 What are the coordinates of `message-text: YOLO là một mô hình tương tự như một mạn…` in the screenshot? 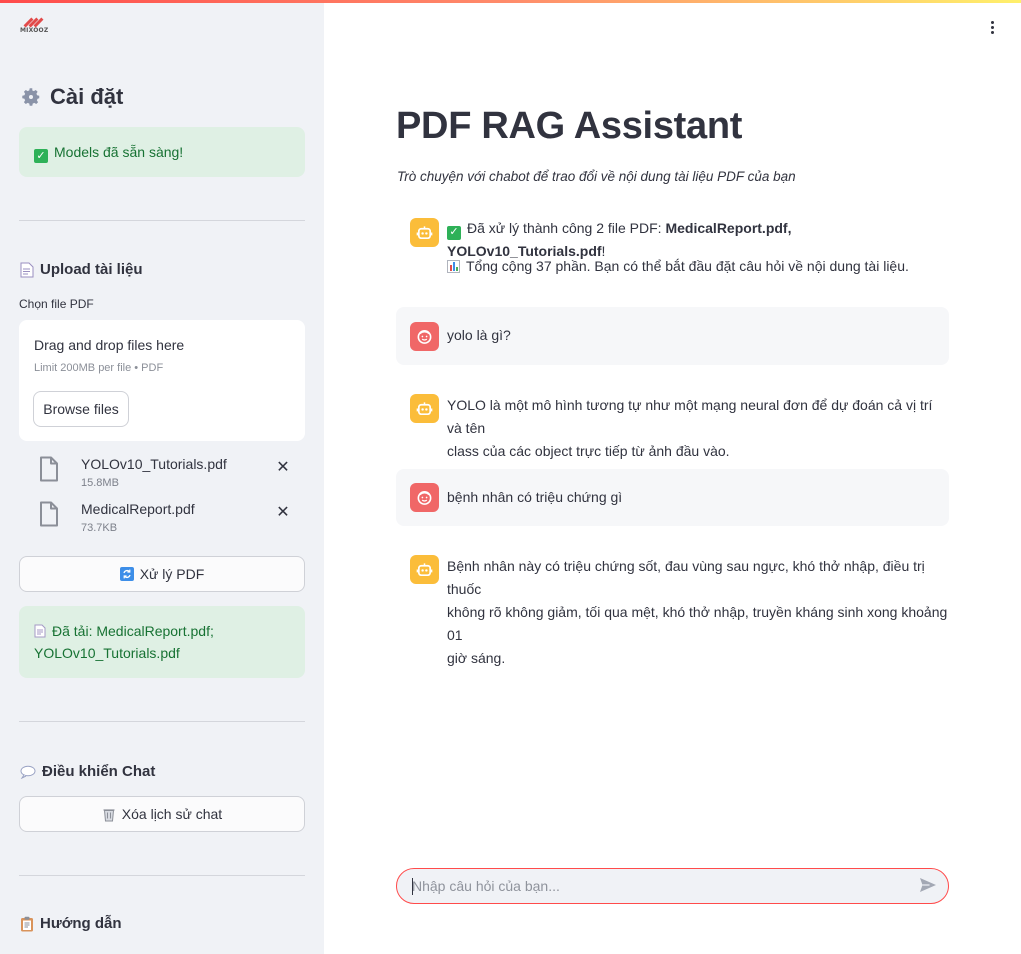 It's located at (698, 428).